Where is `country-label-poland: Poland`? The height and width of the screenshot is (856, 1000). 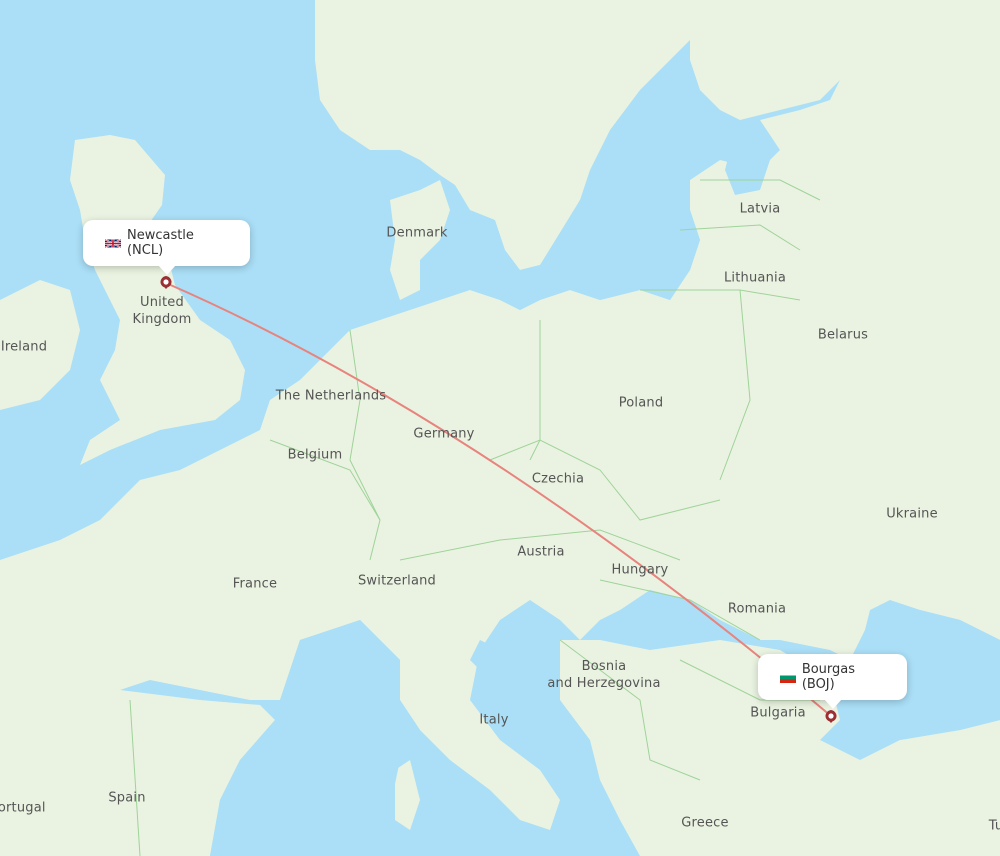
country-label-poland: Poland is located at coordinates (641, 403).